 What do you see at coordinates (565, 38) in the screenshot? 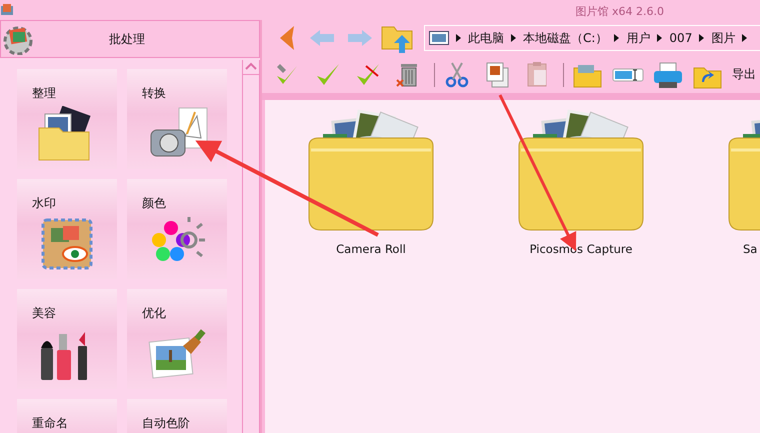
I see `breadcrumb-item: 本地磁盘（C:）` at bounding box center [565, 38].